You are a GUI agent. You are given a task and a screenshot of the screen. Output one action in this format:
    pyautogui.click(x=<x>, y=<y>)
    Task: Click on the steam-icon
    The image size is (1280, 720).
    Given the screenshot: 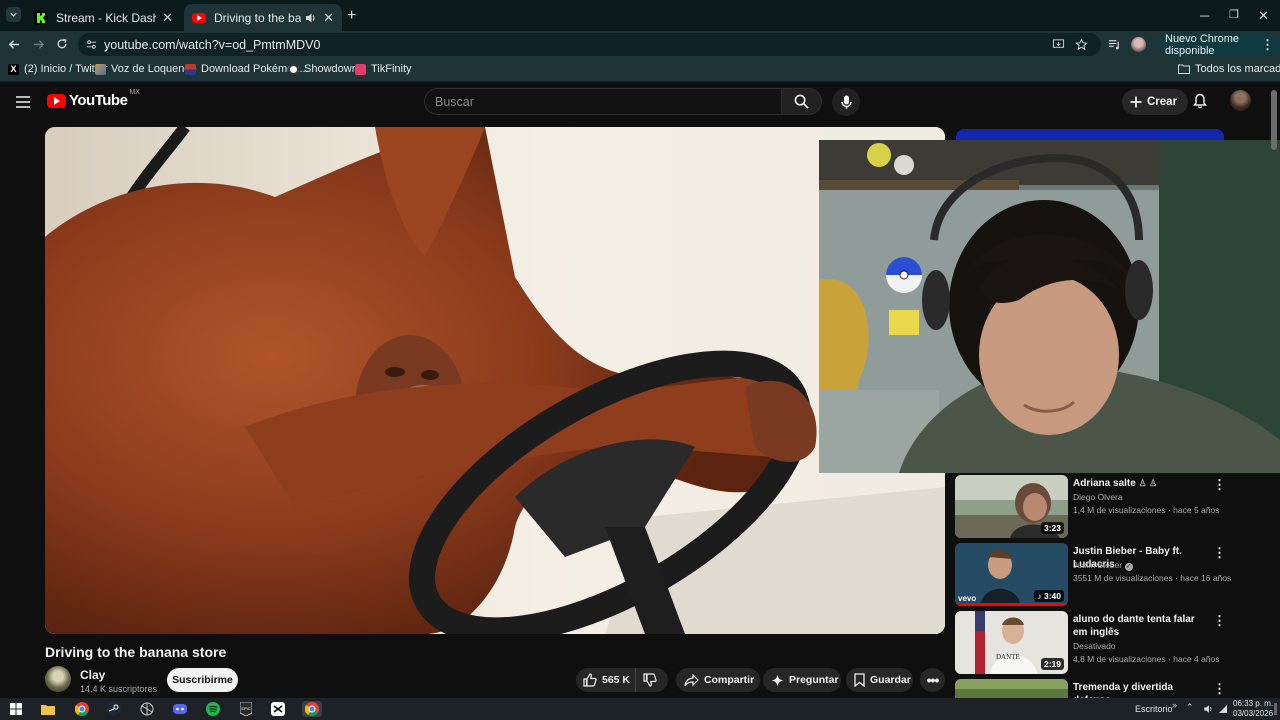 What is the action you would take?
    pyautogui.click(x=114, y=709)
    